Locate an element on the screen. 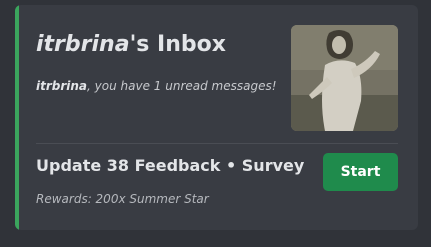  unread-message-suffix: , you have 1 unread messages! is located at coordinates (182, 86).